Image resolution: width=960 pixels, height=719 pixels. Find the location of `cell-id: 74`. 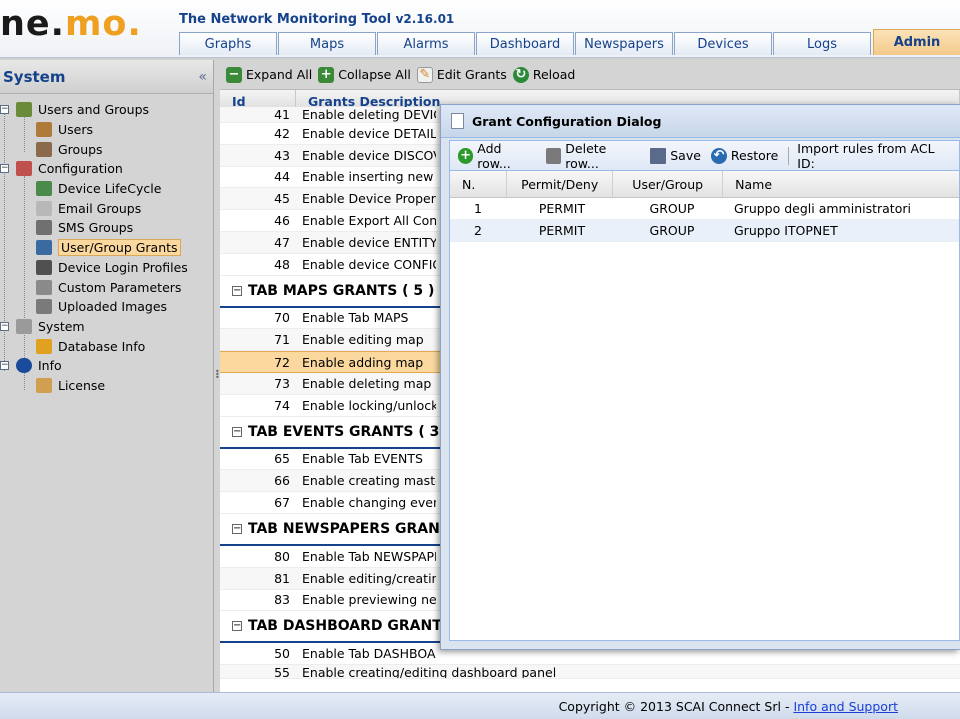

cell-id: 74 is located at coordinates (282, 405).